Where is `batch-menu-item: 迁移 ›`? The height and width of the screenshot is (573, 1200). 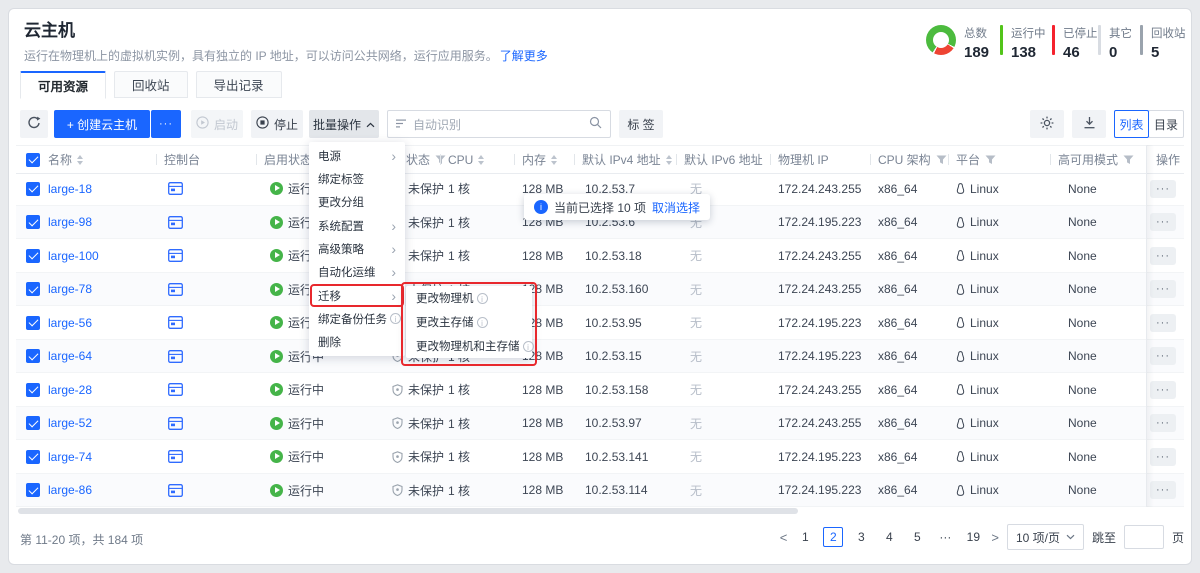 batch-menu-item: 迁移 › is located at coordinates (357, 295).